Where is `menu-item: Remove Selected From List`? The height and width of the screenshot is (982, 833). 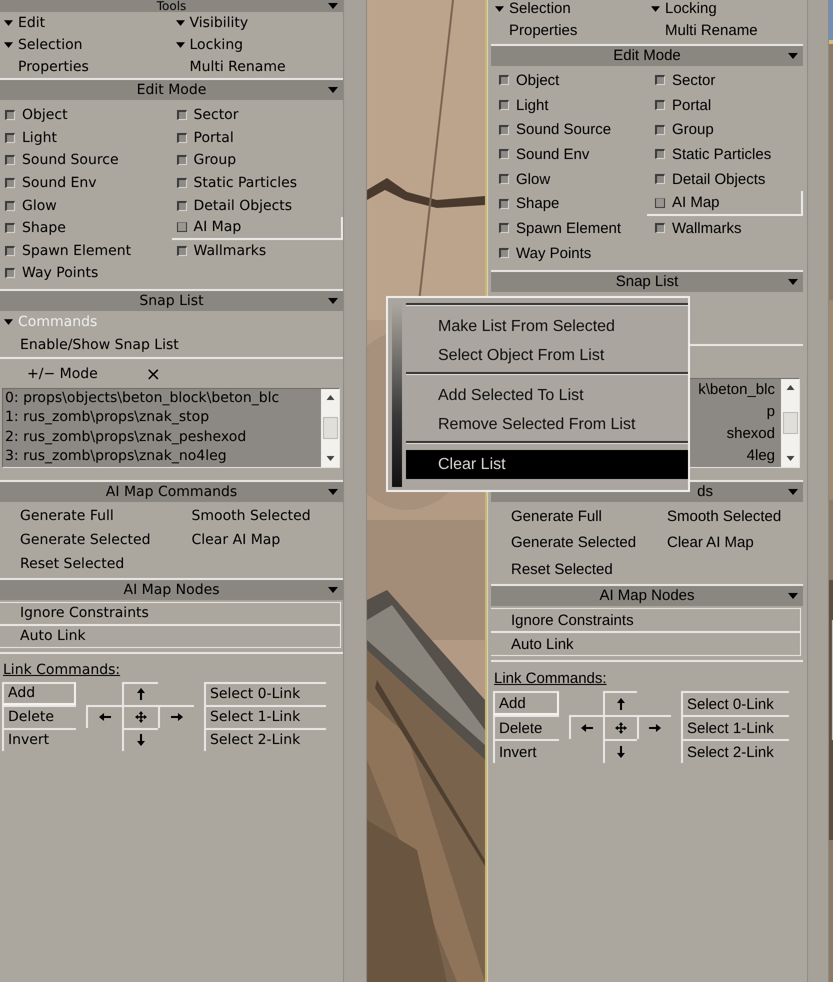 menu-item: Remove Selected From List is located at coordinates (547, 424).